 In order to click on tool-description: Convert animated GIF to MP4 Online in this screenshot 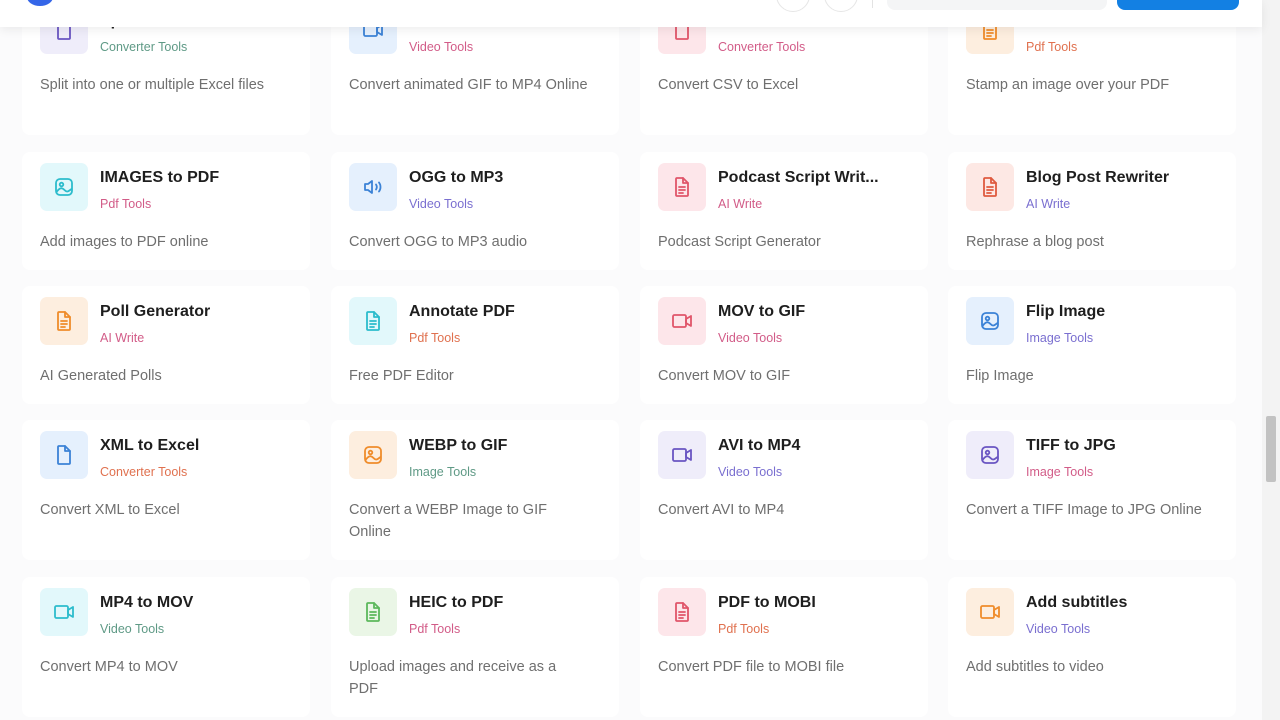, I will do `click(468, 85)`.